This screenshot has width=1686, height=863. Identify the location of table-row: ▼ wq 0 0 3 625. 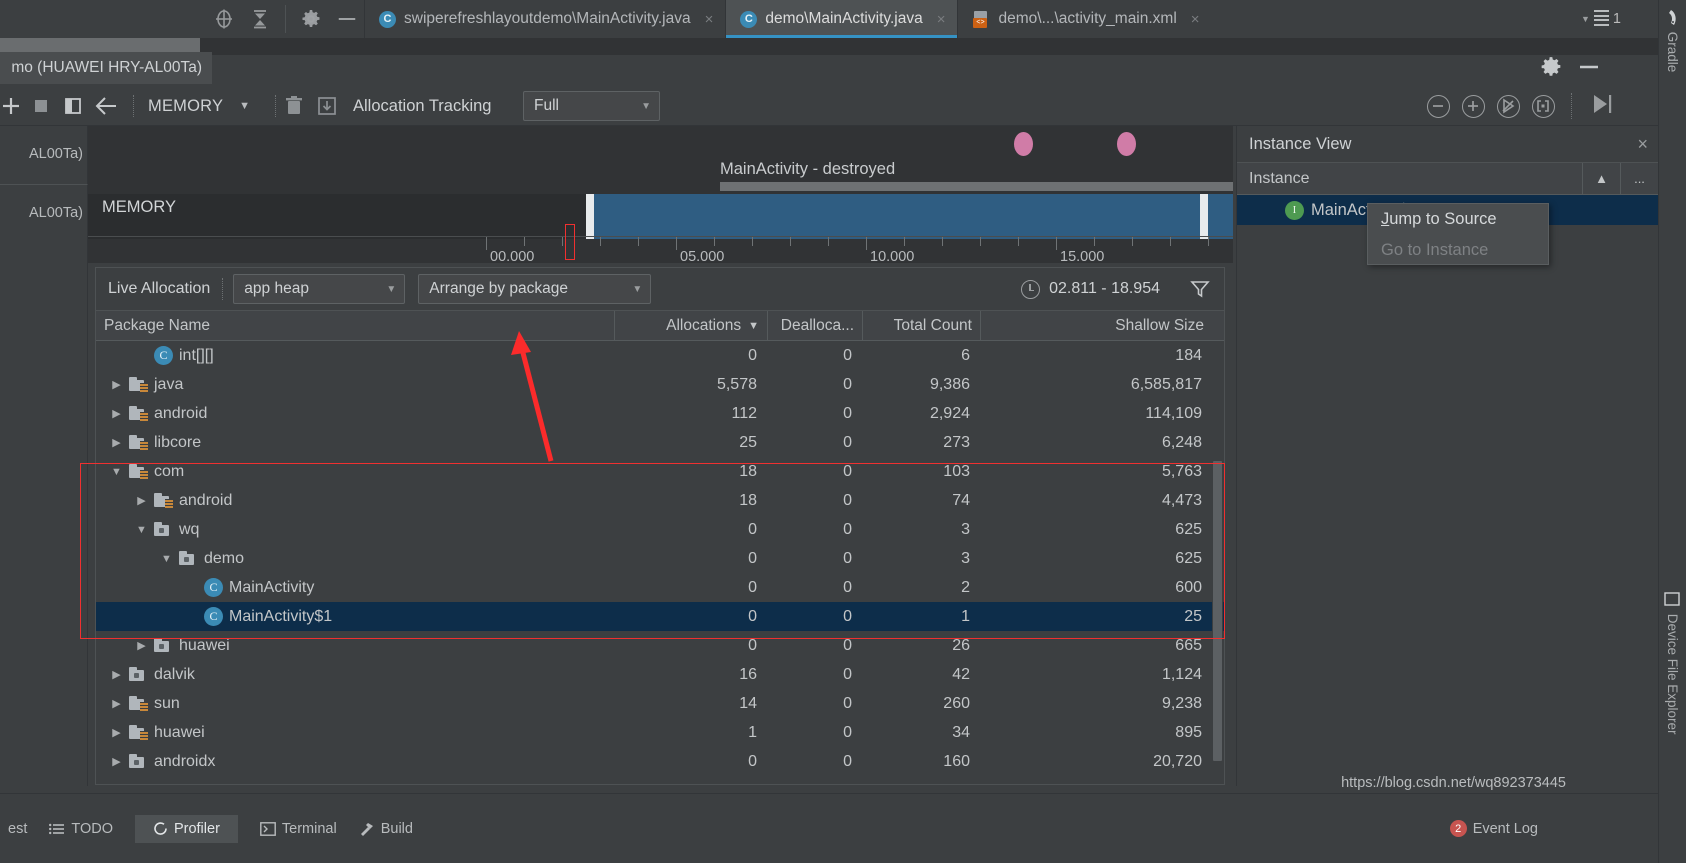
(660, 529).